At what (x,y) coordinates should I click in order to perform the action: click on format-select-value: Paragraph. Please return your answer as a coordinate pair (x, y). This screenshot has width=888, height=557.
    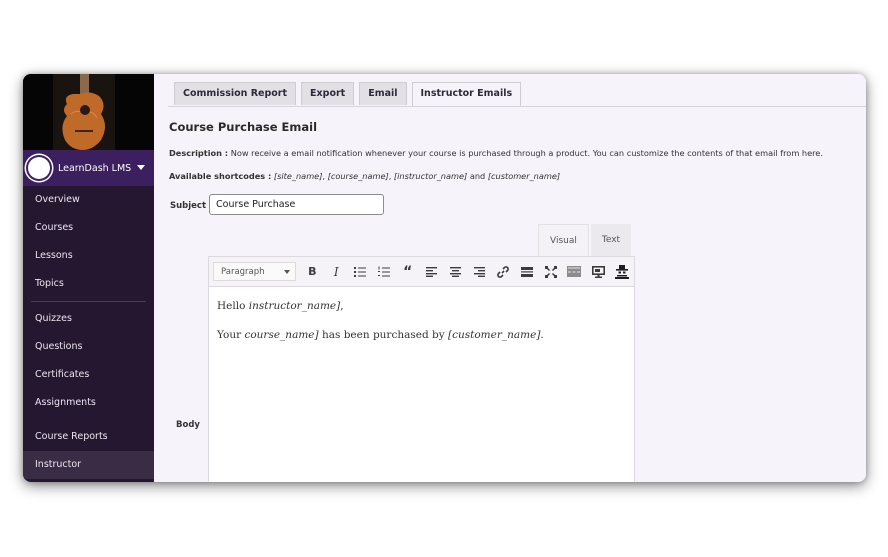
    Looking at the image, I should click on (243, 271).